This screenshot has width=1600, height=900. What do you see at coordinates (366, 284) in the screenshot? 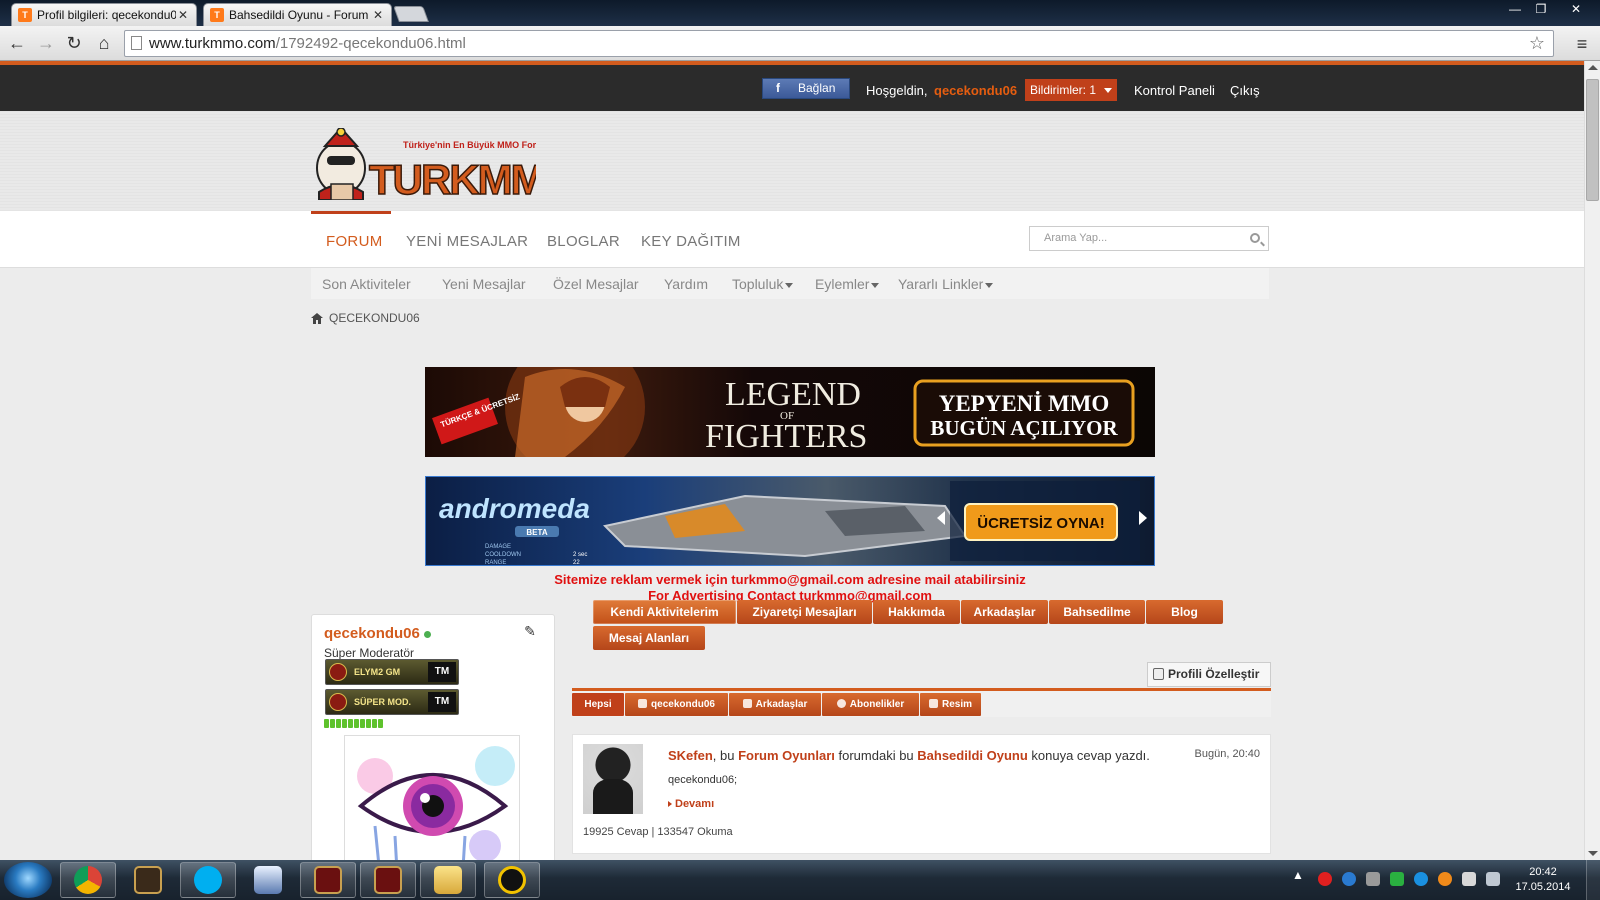
I see `subnav-recent-activity: Son Aktiviteler` at bounding box center [366, 284].